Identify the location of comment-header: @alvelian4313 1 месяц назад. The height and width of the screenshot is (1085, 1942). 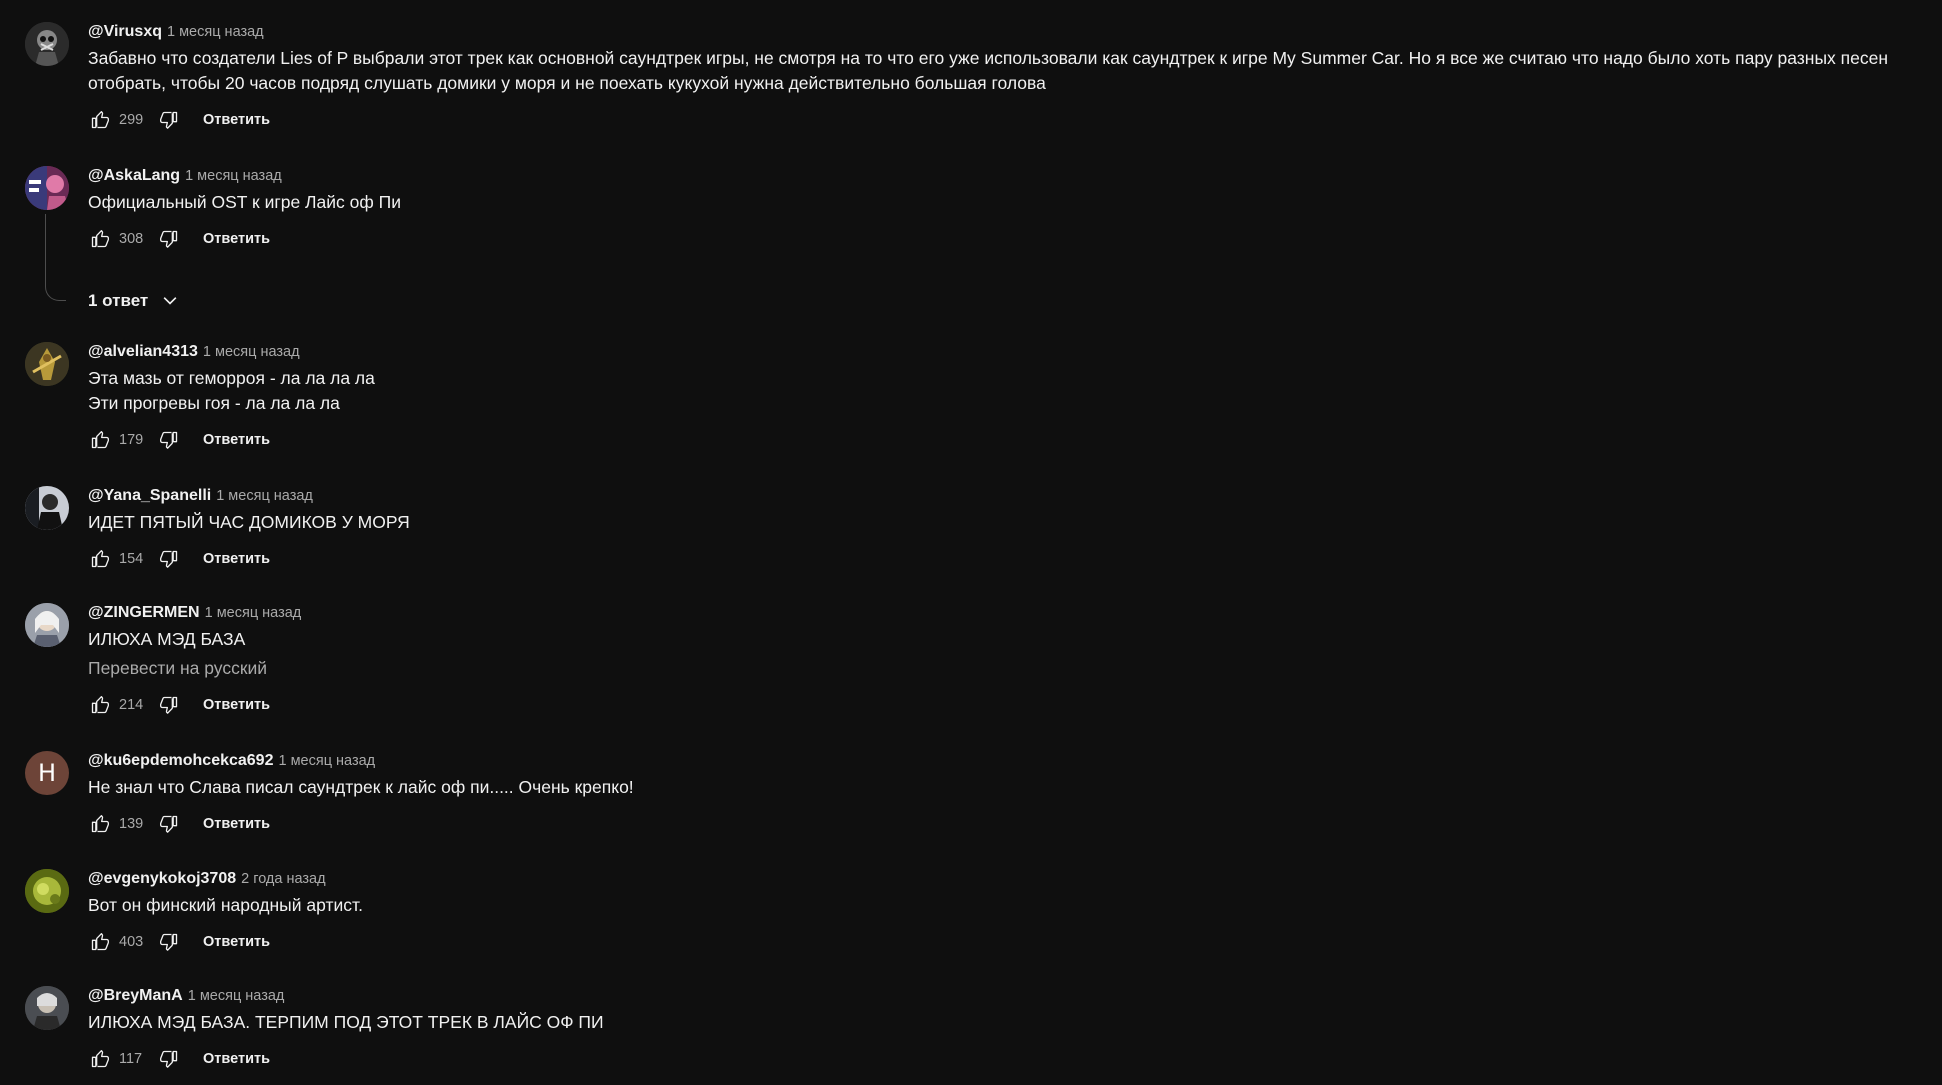
(1008, 352).